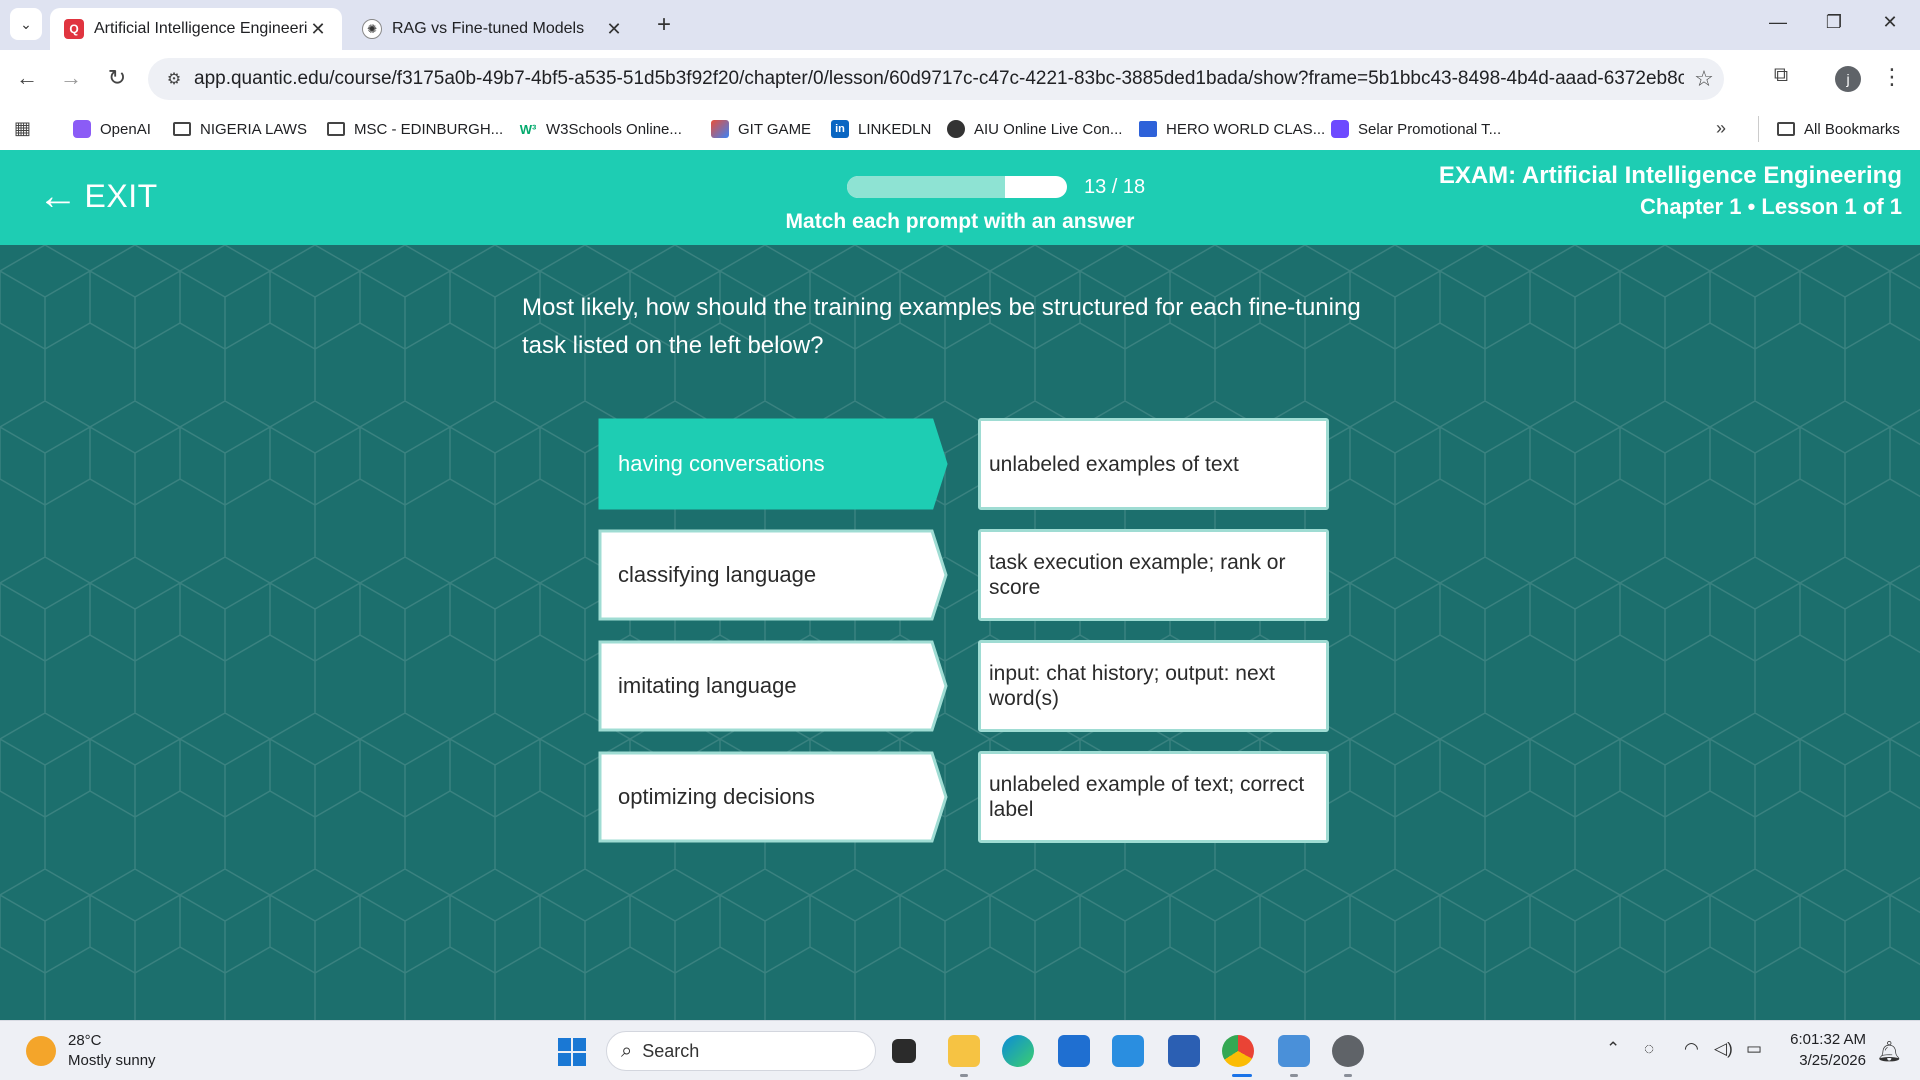 This screenshot has height=1080, width=1920. What do you see at coordinates (26, 24) in the screenshot?
I see `tab-search-button: ⌄` at bounding box center [26, 24].